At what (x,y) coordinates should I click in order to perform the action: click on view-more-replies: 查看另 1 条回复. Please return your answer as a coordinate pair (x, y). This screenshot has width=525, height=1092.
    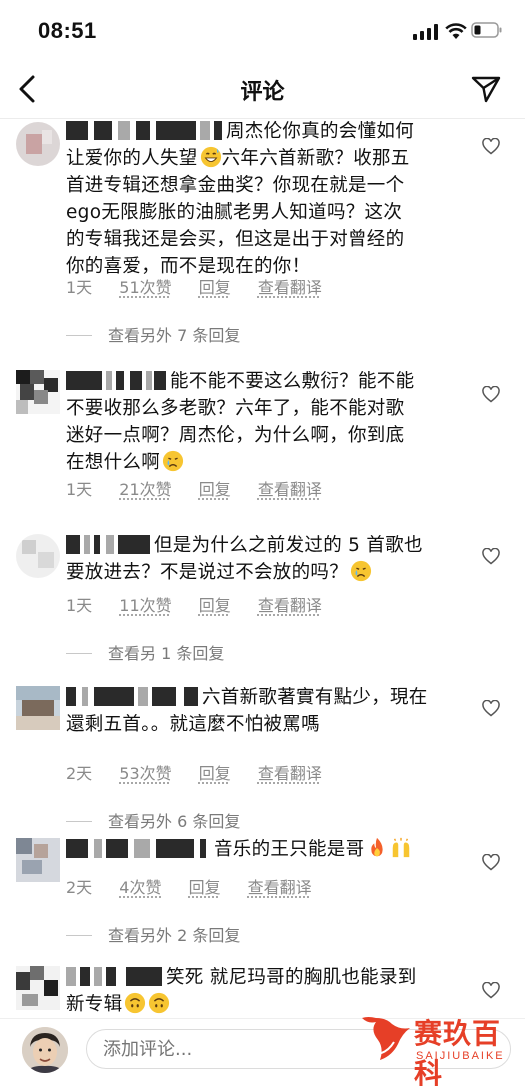
    Looking at the image, I should click on (145, 652).